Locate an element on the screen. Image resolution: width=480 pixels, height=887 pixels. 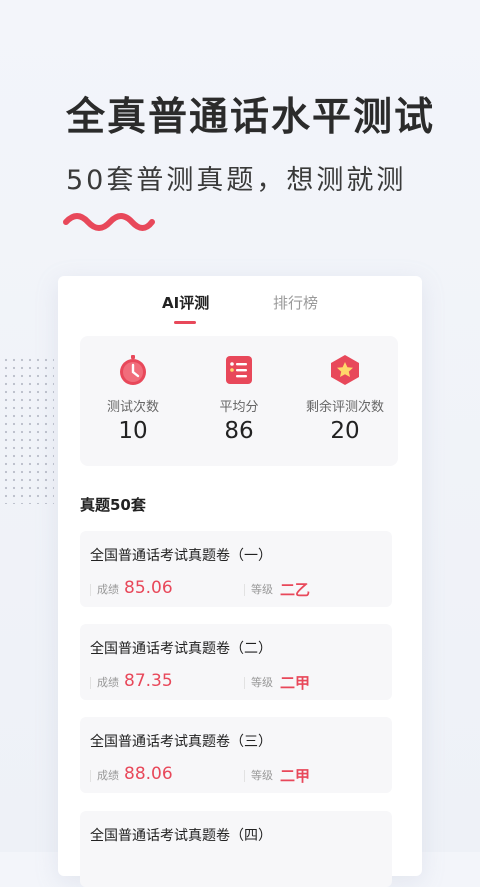
list-icon is located at coordinates (239, 370).